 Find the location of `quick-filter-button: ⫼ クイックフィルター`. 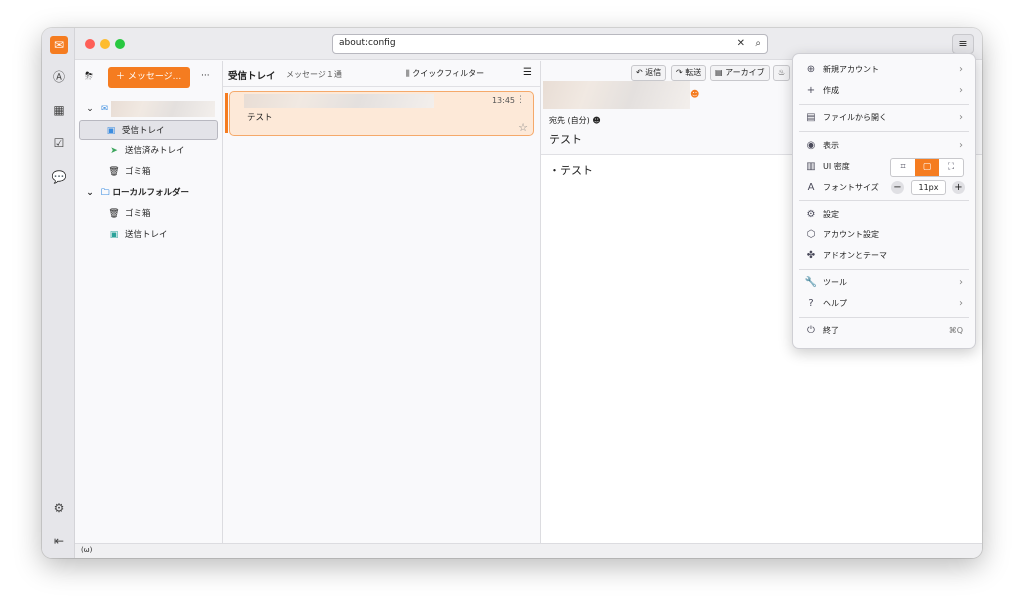

quick-filter-button: ⫼ クイックフィルター is located at coordinates (445, 73).